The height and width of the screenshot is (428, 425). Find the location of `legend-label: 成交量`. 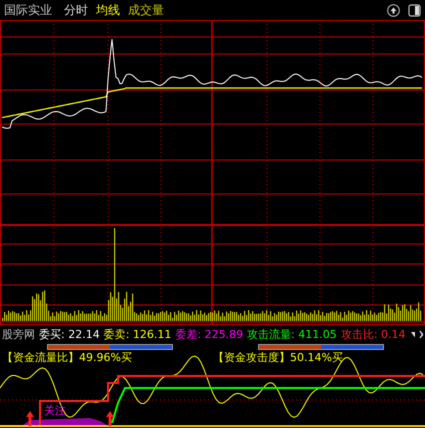

legend-label: 成交量 is located at coordinates (146, 10).